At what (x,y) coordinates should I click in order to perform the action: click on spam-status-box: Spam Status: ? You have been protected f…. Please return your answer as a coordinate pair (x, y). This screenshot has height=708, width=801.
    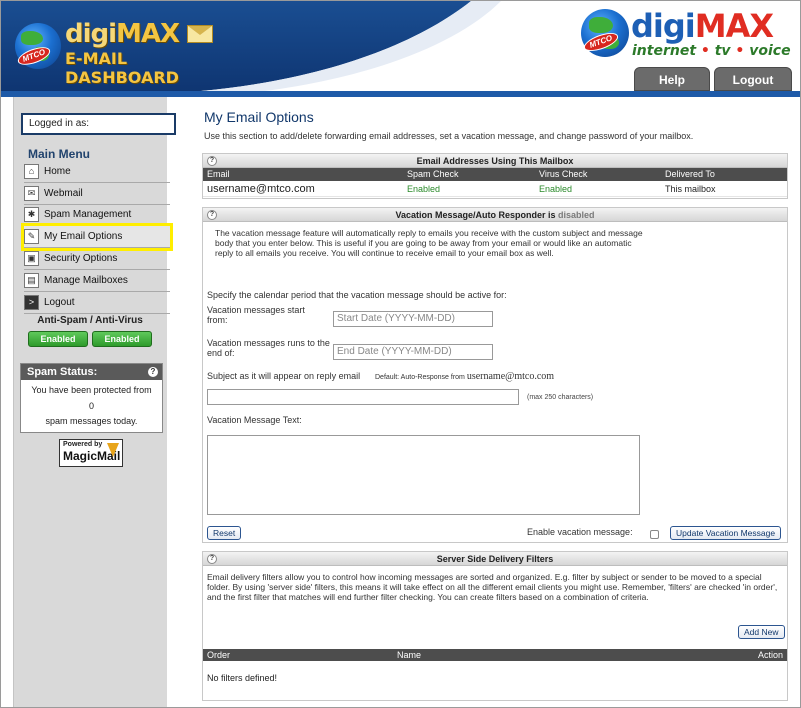
    Looking at the image, I should click on (91, 398).